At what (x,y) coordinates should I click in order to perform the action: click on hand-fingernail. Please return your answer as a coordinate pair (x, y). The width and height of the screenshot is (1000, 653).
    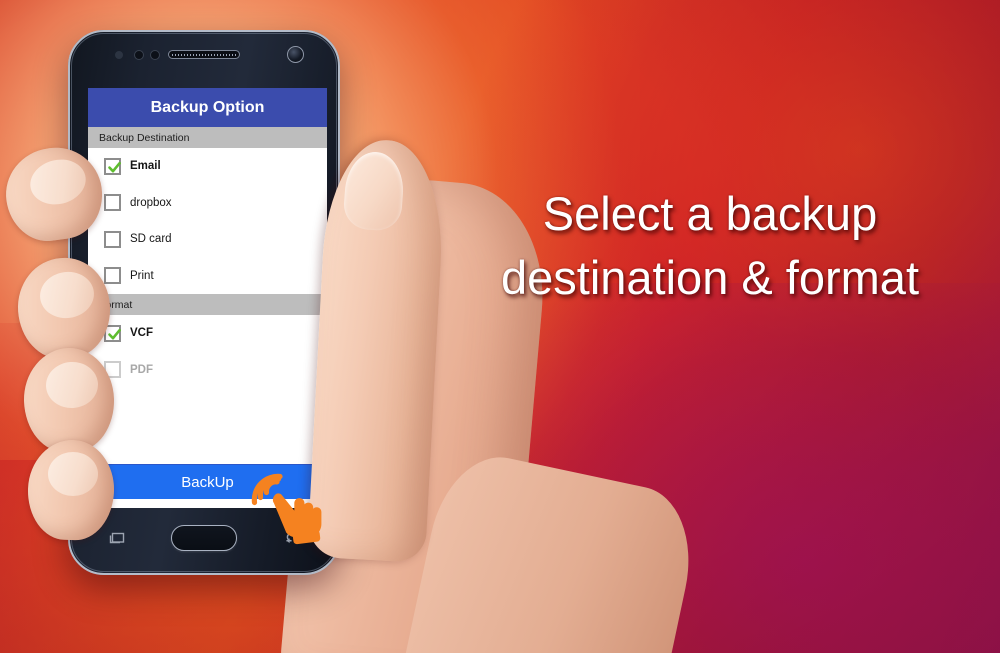
    Looking at the image, I should click on (73, 474).